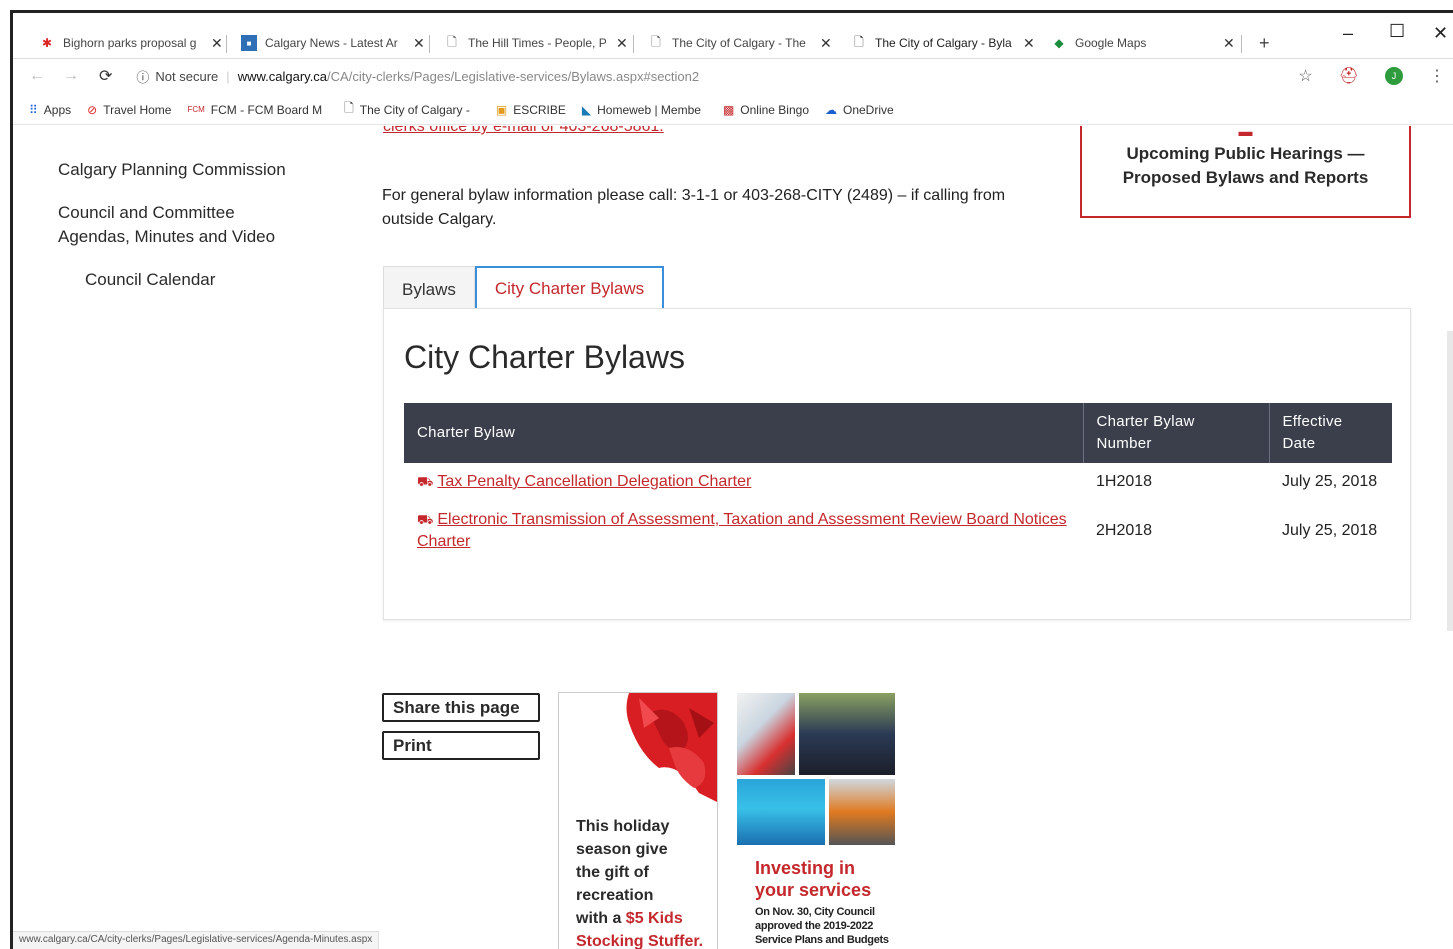  Describe the element at coordinates (569, 289) in the screenshot. I see `tab-city-charter-bylaws: City Charter Bylaws` at that location.